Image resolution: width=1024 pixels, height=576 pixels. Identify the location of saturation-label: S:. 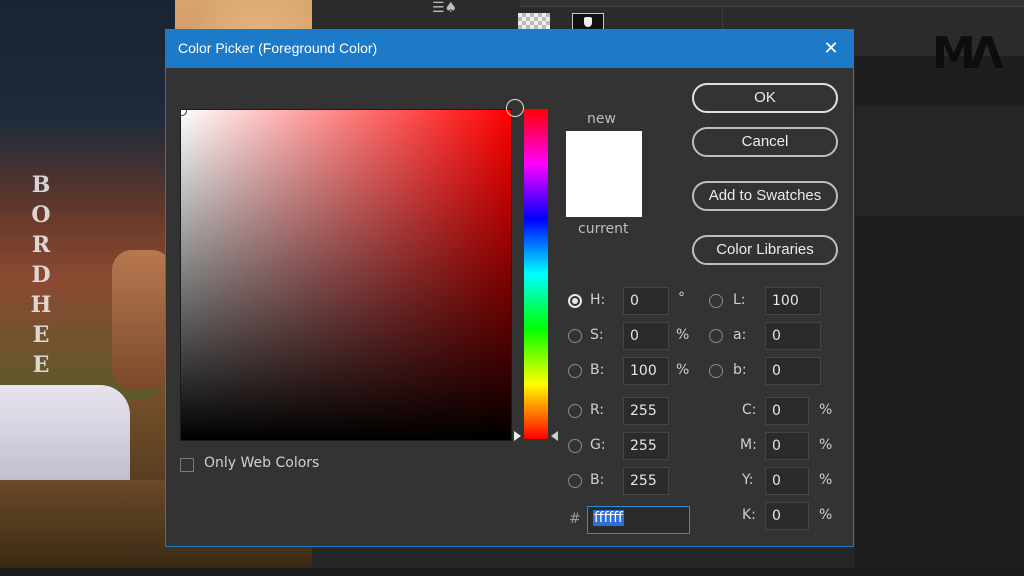
(597, 335).